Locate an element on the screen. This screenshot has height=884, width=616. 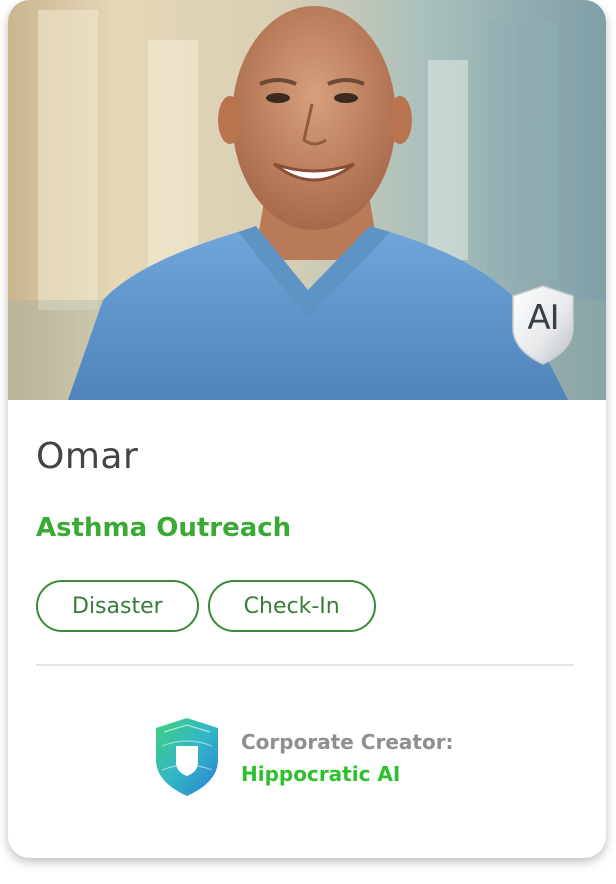
creator-name: Hippocratic AI is located at coordinates (320, 774).